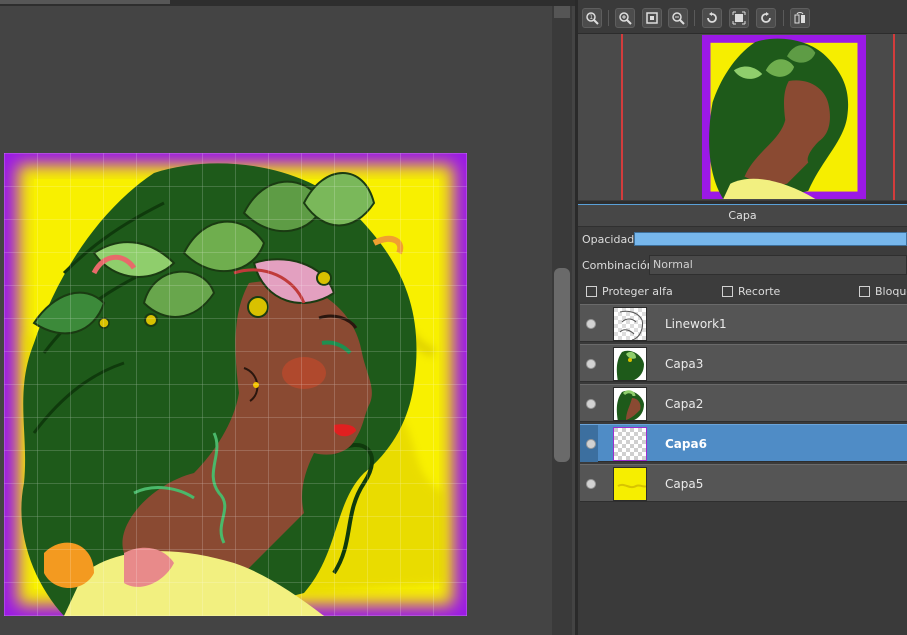 This screenshot has height=635, width=907. What do you see at coordinates (739, 18) in the screenshot?
I see `fit-canvas-icon` at bounding box center [739, 18].